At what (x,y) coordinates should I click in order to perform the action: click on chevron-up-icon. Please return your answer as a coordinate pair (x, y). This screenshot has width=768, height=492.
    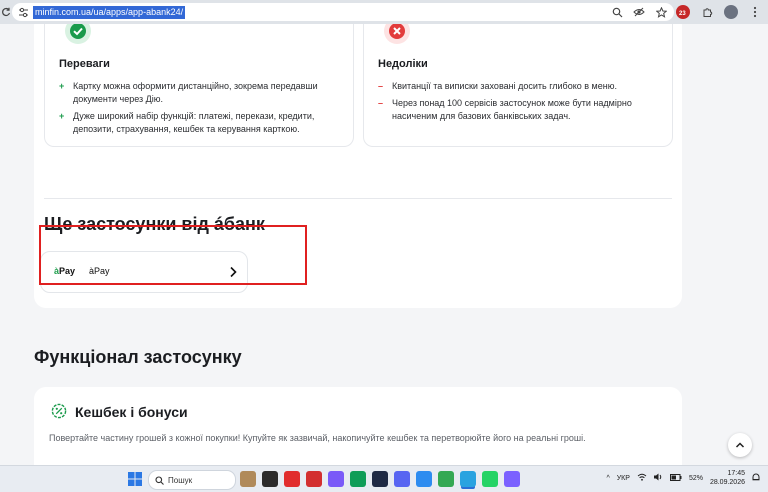
    Looking at the image, I should click on (740, 445).